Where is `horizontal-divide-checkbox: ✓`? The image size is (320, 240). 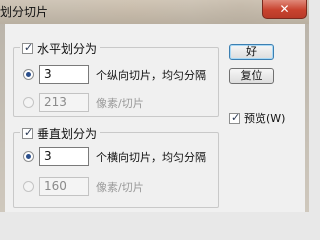 horizontal-divide-checkbox: ✓ is located at coordinates (28, 47).